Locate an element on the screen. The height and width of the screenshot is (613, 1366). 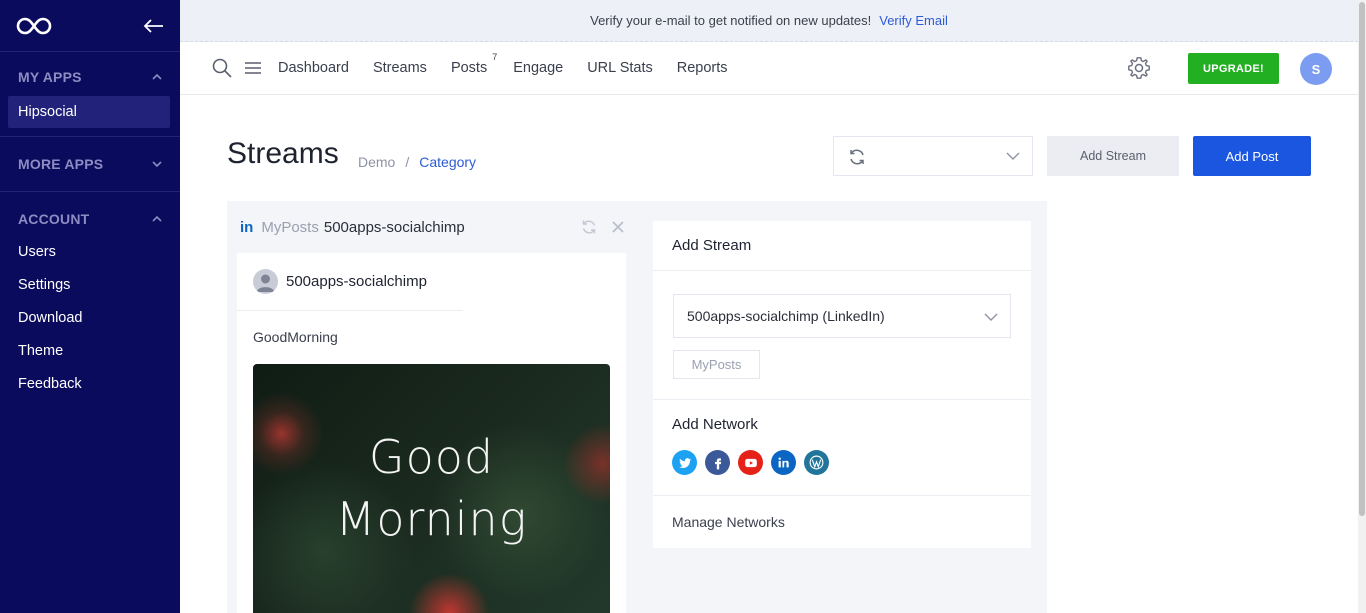
nav-reports: Reports is located at coordinates (702, 68).